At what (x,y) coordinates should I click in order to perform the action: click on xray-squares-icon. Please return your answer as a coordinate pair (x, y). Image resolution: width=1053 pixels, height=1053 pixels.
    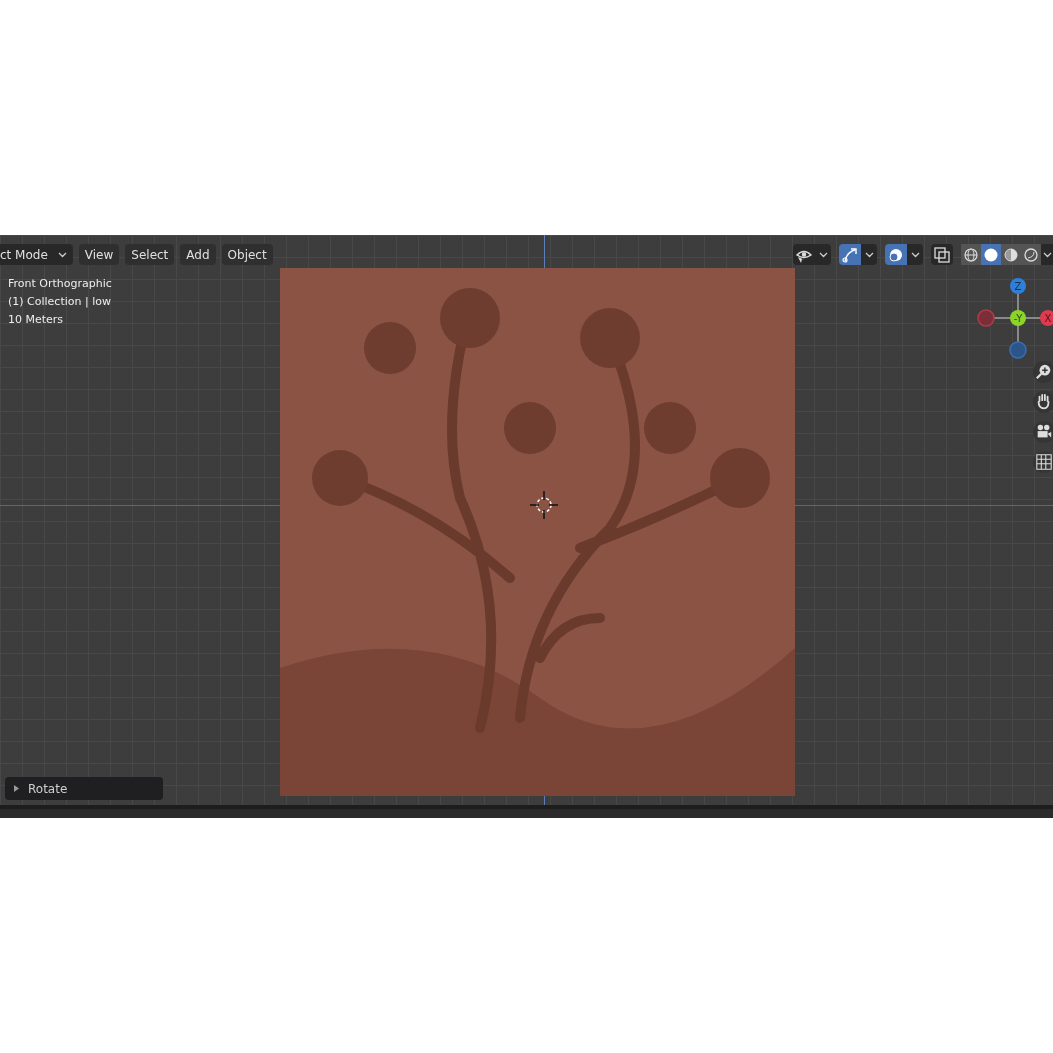
    Looking at the image, I should click on (942, 254).